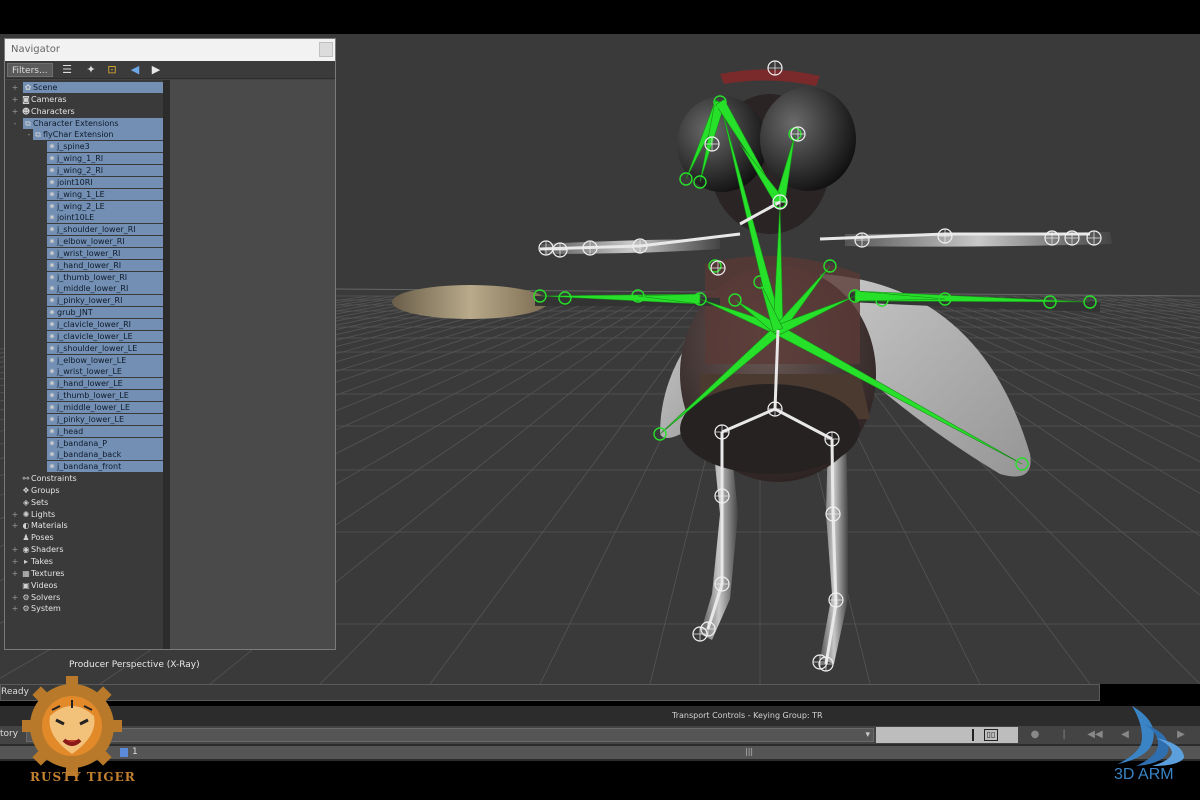  I want to click on tree-item: ✷ j_pinky_lower_LE, so click(105, 419).